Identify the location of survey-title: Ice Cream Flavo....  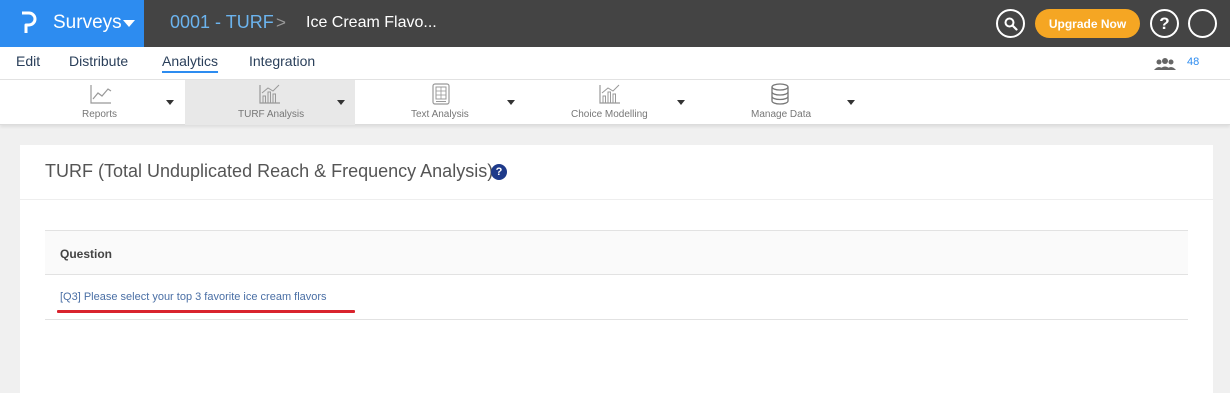
(371, 22).